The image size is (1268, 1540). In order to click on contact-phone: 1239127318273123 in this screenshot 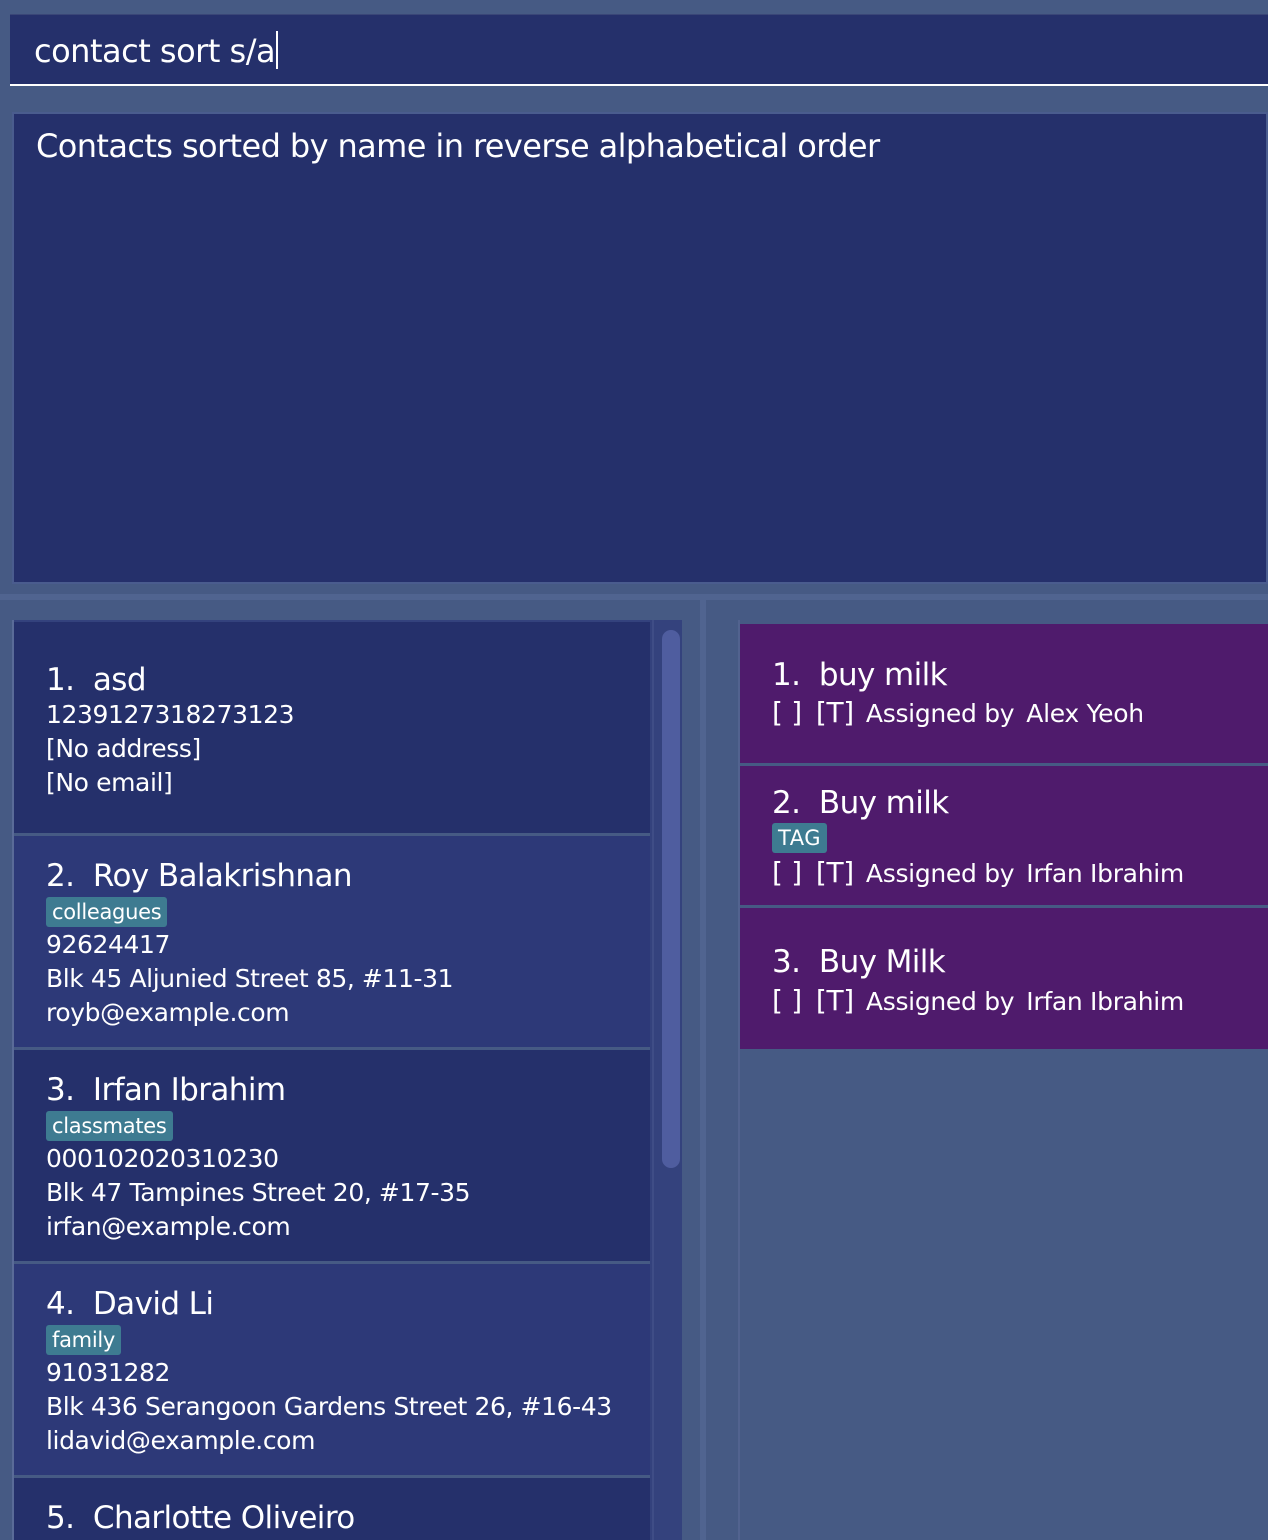, I will do `click(170, 714)`.